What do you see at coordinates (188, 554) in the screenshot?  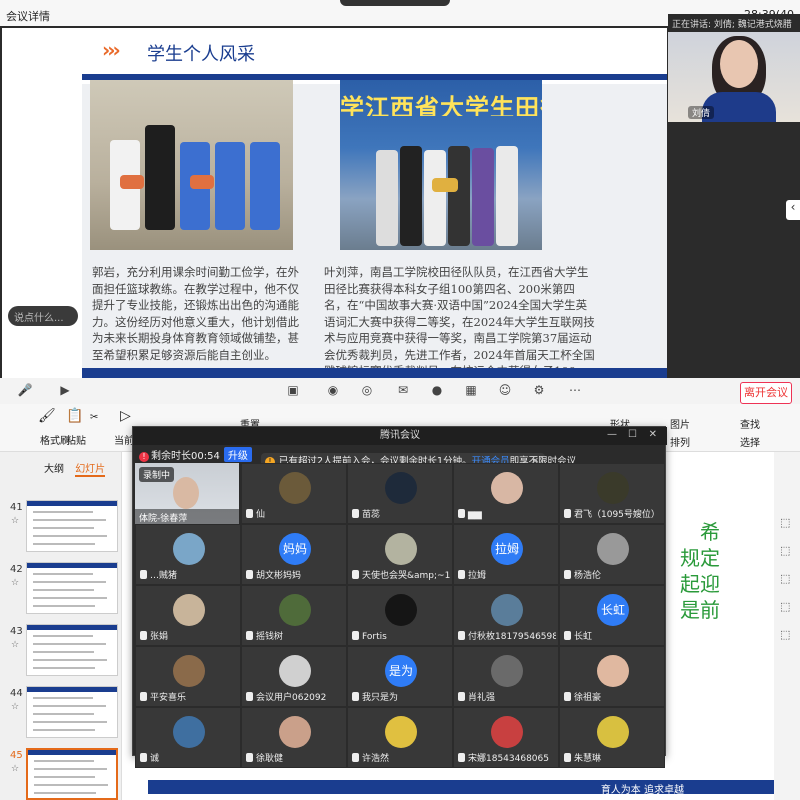 I see `participant-tile: …贼猪` at bounding box center [188, 554].